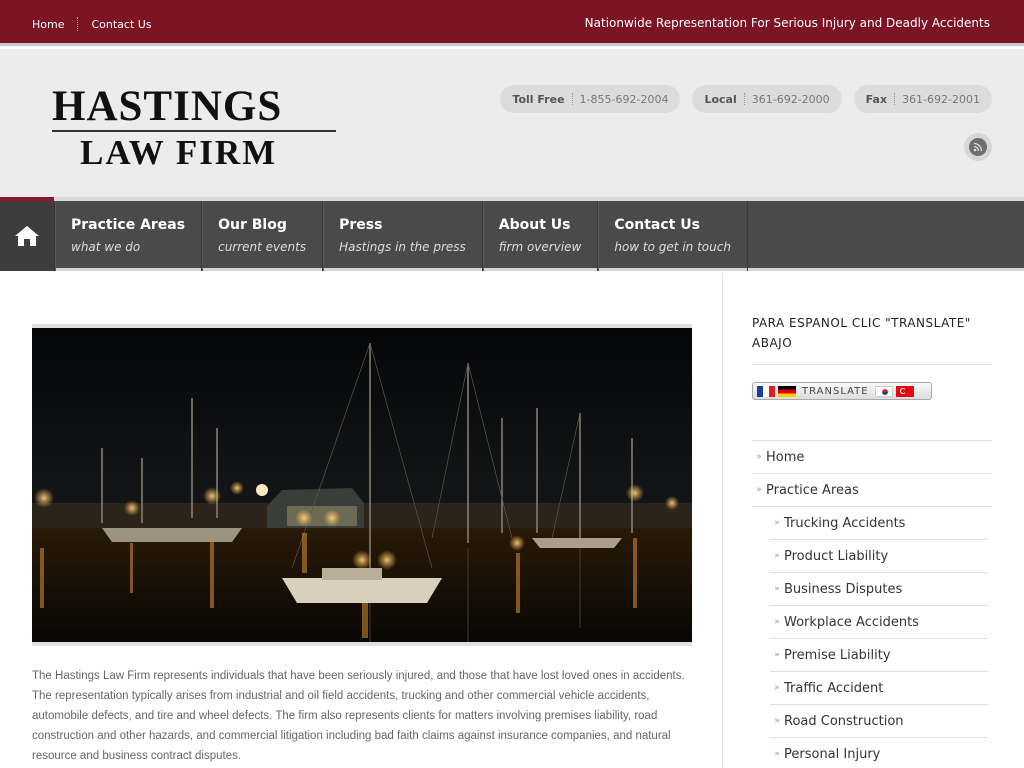 The width and height of the screenshot is (1024, 768). What do you see at coordinates (538, 99) in the screenshot?
I see `phone-label: Toll Free` at bounding box center [538, 99].